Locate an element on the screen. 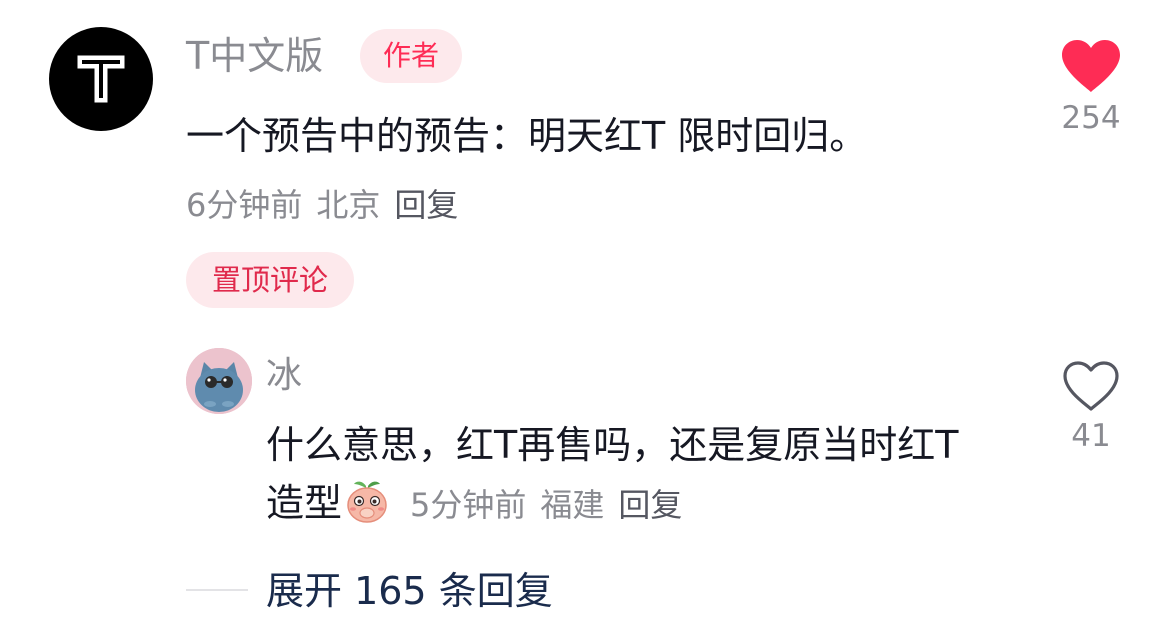 Image resolution: width=1170 pixels, height=629 pixels. expand-divider is located at coordinates (217, 590).